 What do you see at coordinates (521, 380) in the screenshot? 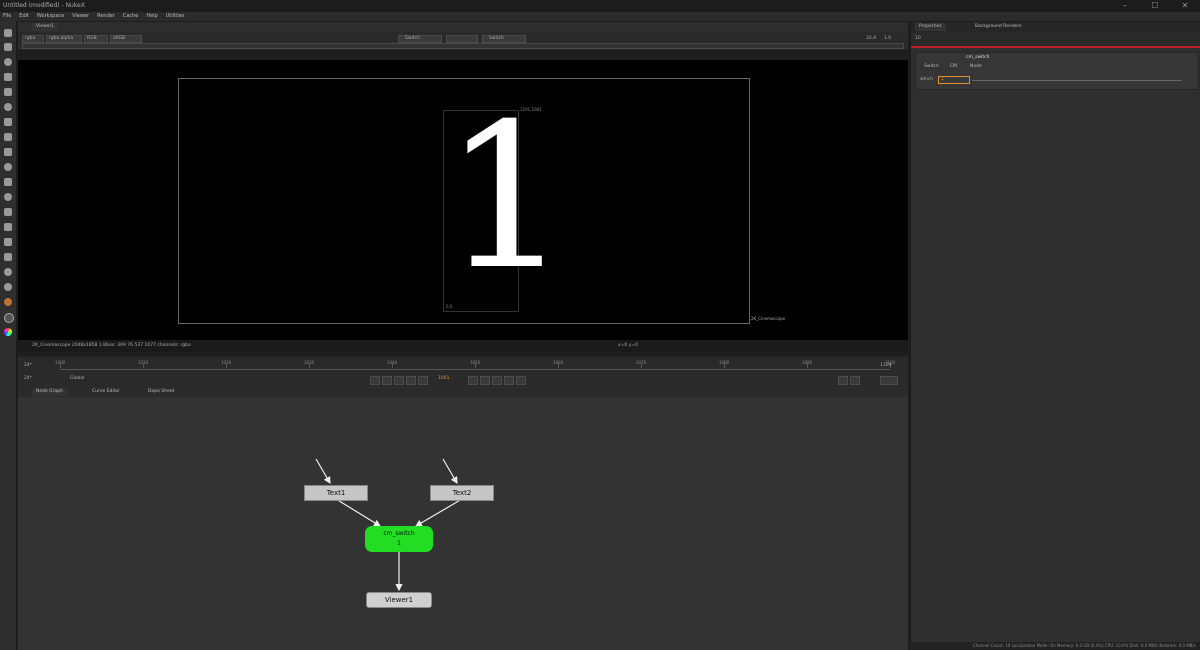
I see `last-frame-button` at bounding box center [521, 380].